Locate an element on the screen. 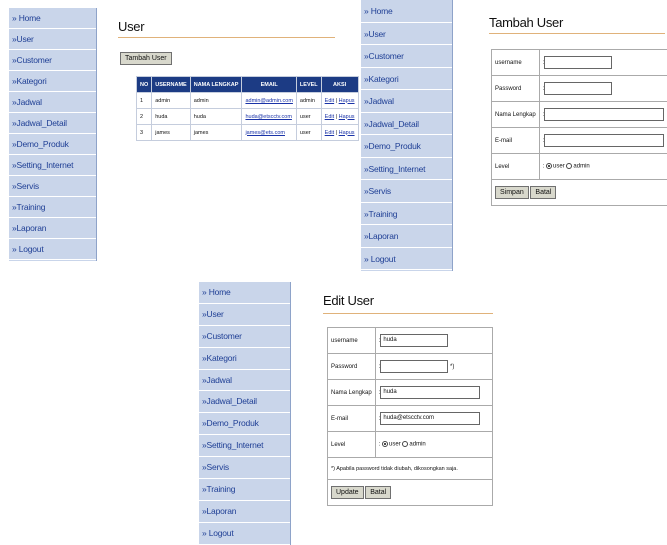  page-title: Tambah User is located at coordinates (526, 22).